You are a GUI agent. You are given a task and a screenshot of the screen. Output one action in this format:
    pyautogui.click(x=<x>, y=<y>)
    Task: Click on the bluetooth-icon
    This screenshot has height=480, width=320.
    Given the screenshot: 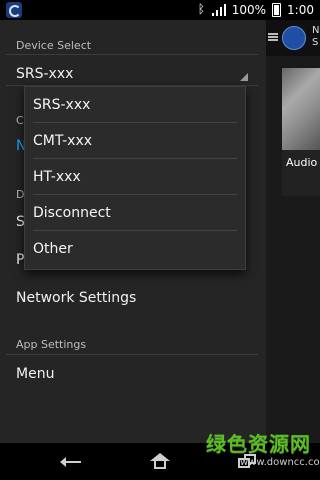 What is the action you would take?
    pyautogui.click(x=202, y=9)
    